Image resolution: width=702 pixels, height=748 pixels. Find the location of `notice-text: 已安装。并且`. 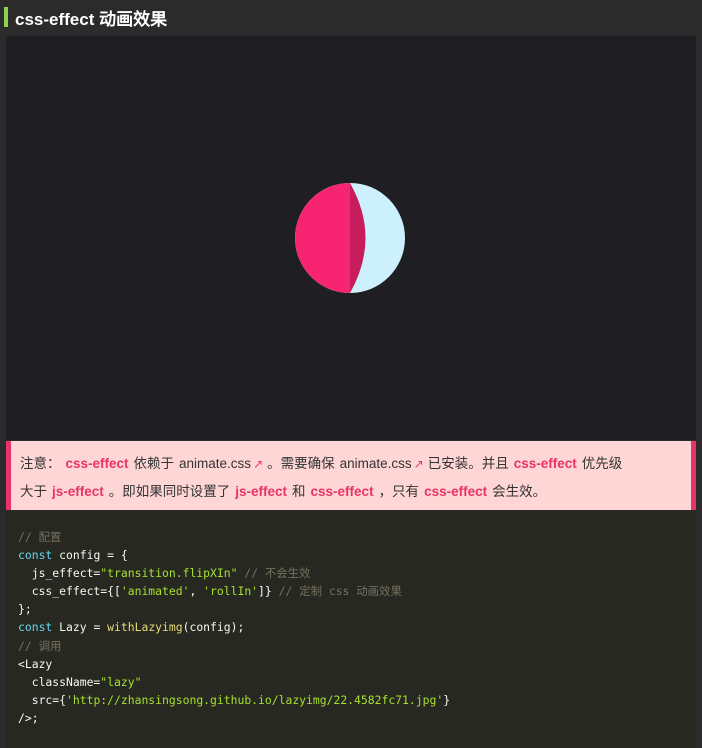

notice-text: 已安装。并且 is located at coordinates (468, 463).